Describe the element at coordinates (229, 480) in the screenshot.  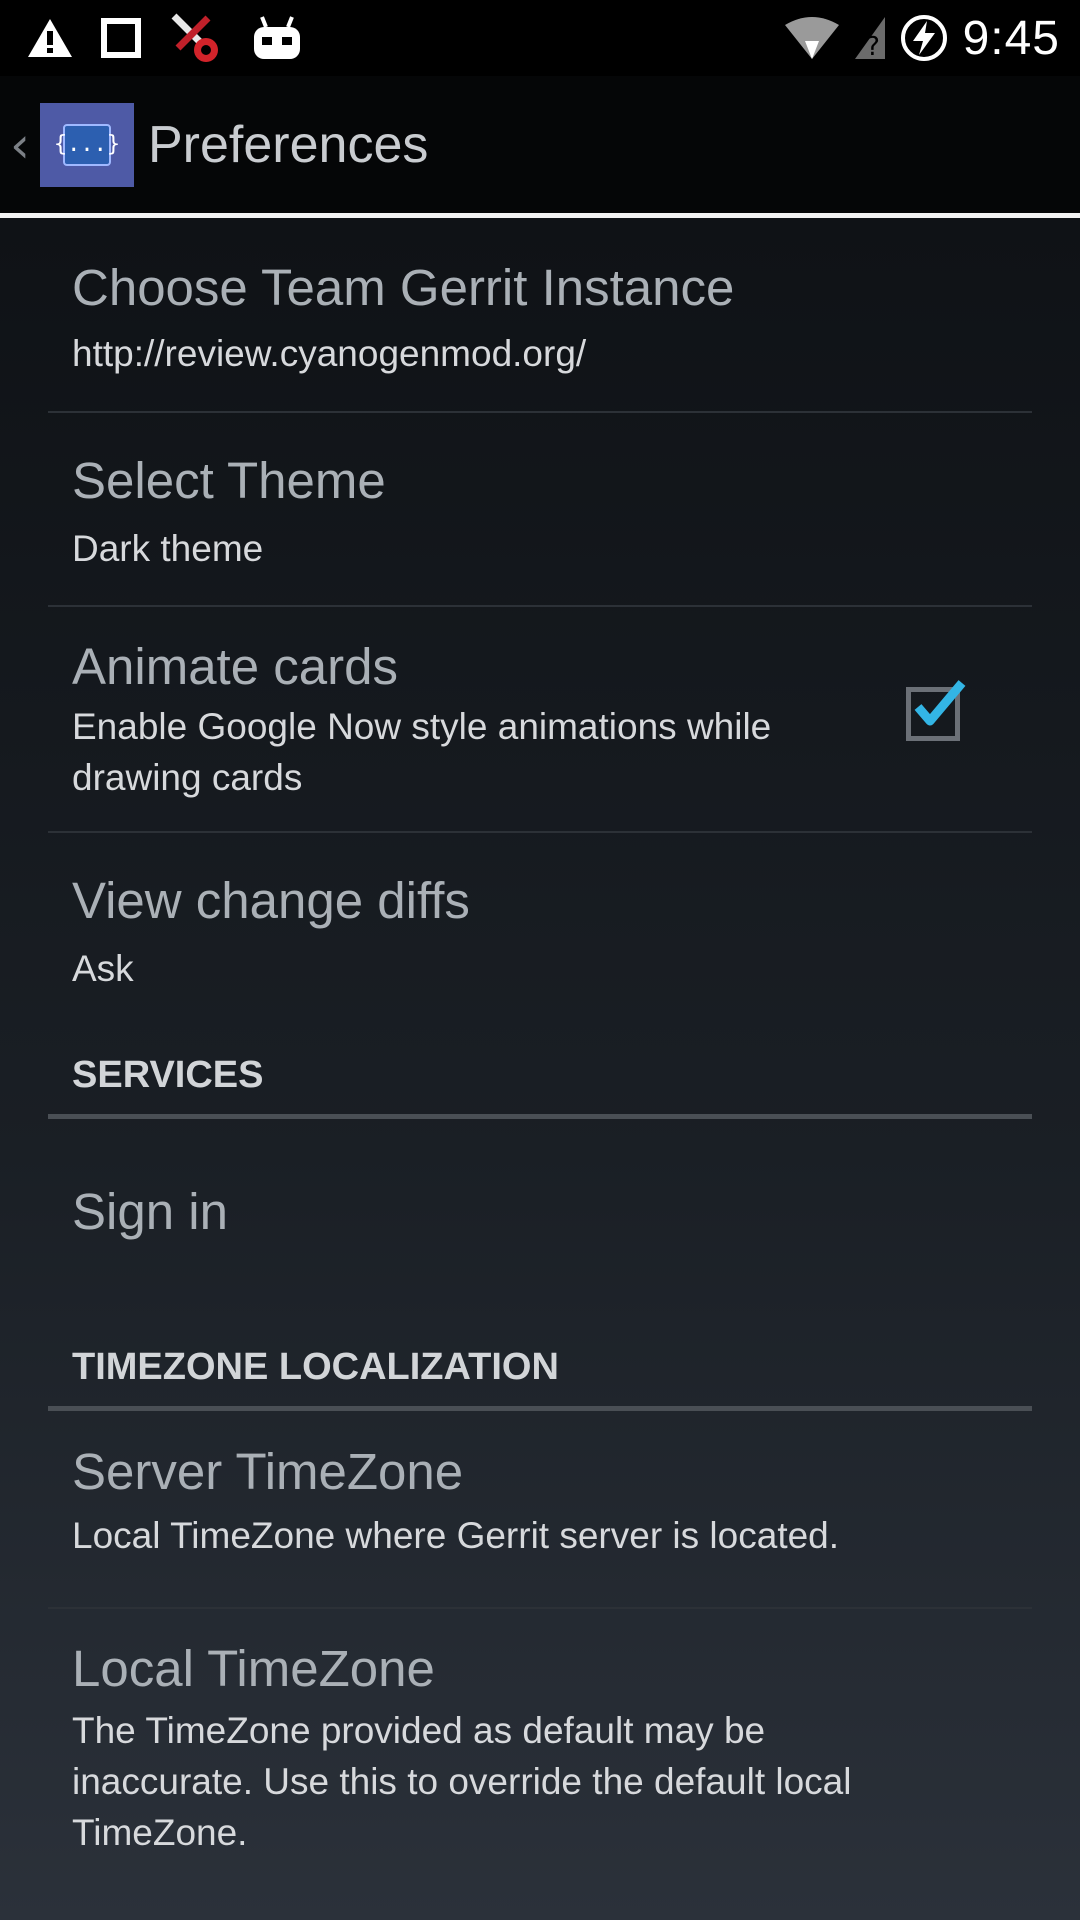
I see `pref-title: Select Theme` at that location.